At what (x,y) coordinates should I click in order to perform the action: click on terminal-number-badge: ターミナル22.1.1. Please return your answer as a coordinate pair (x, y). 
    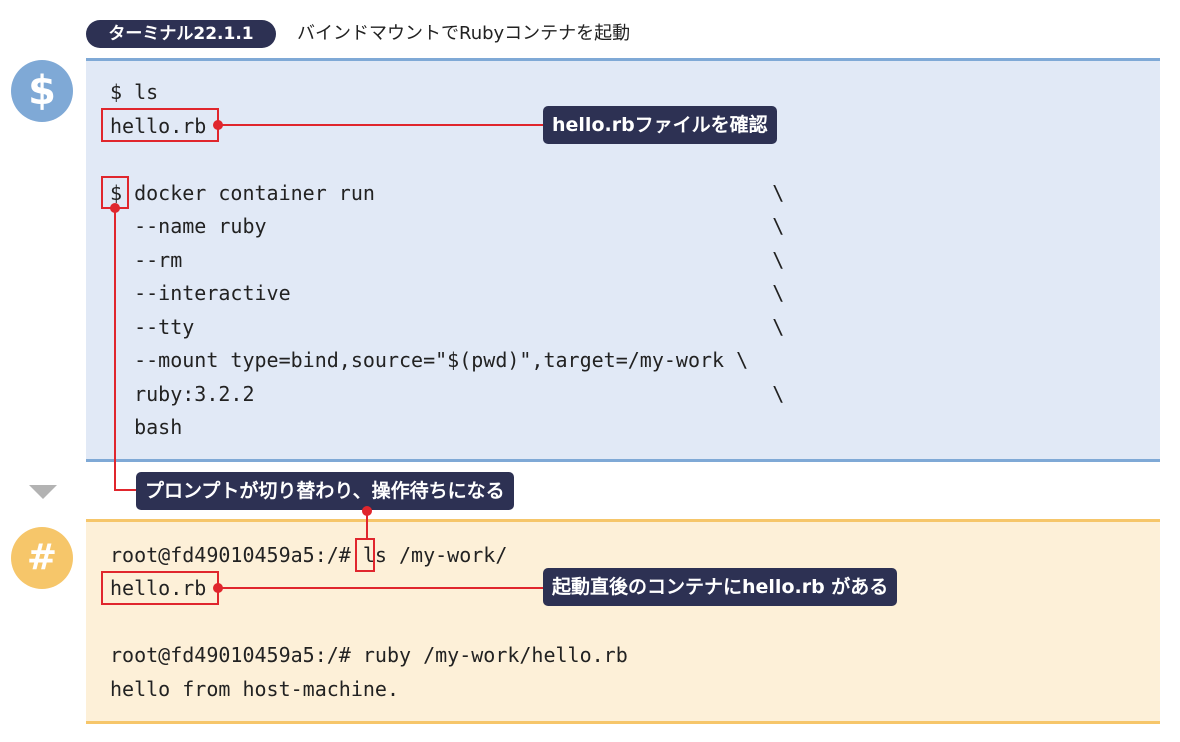
    Looking at the image, I should click on (181, 34).